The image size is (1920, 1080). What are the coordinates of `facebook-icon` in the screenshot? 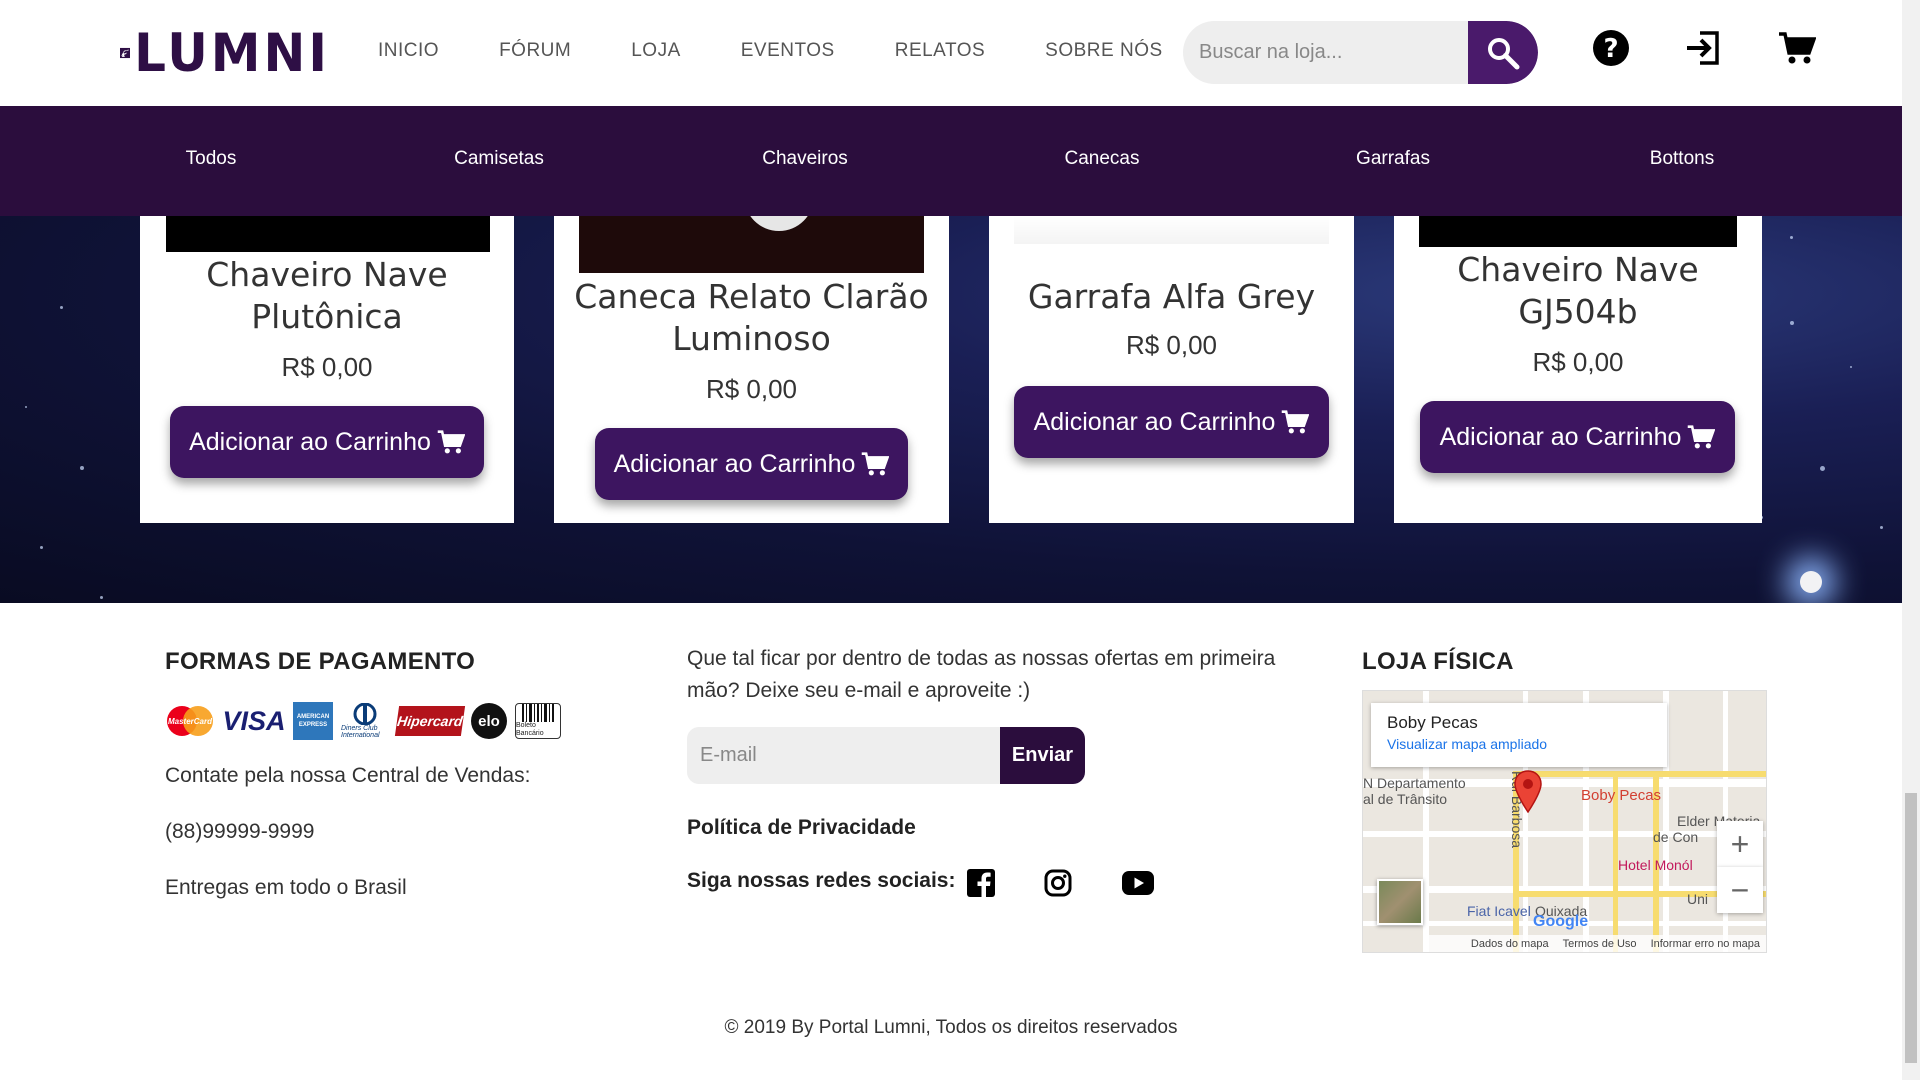 It's located at (981, 883).